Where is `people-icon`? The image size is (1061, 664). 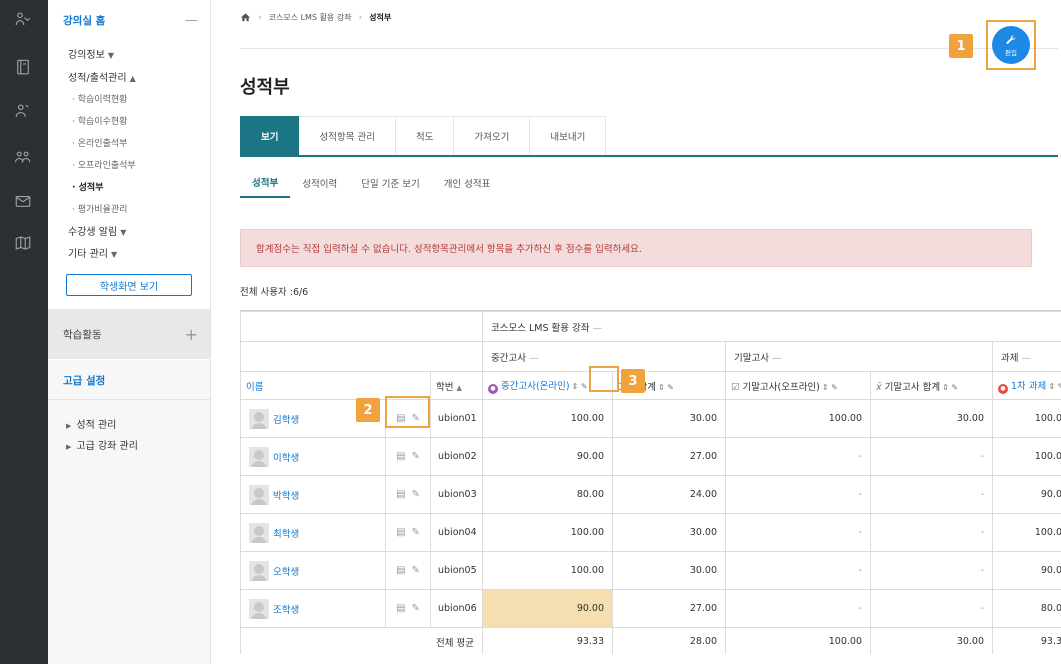
people-icon is located at coordinates (23, 111).